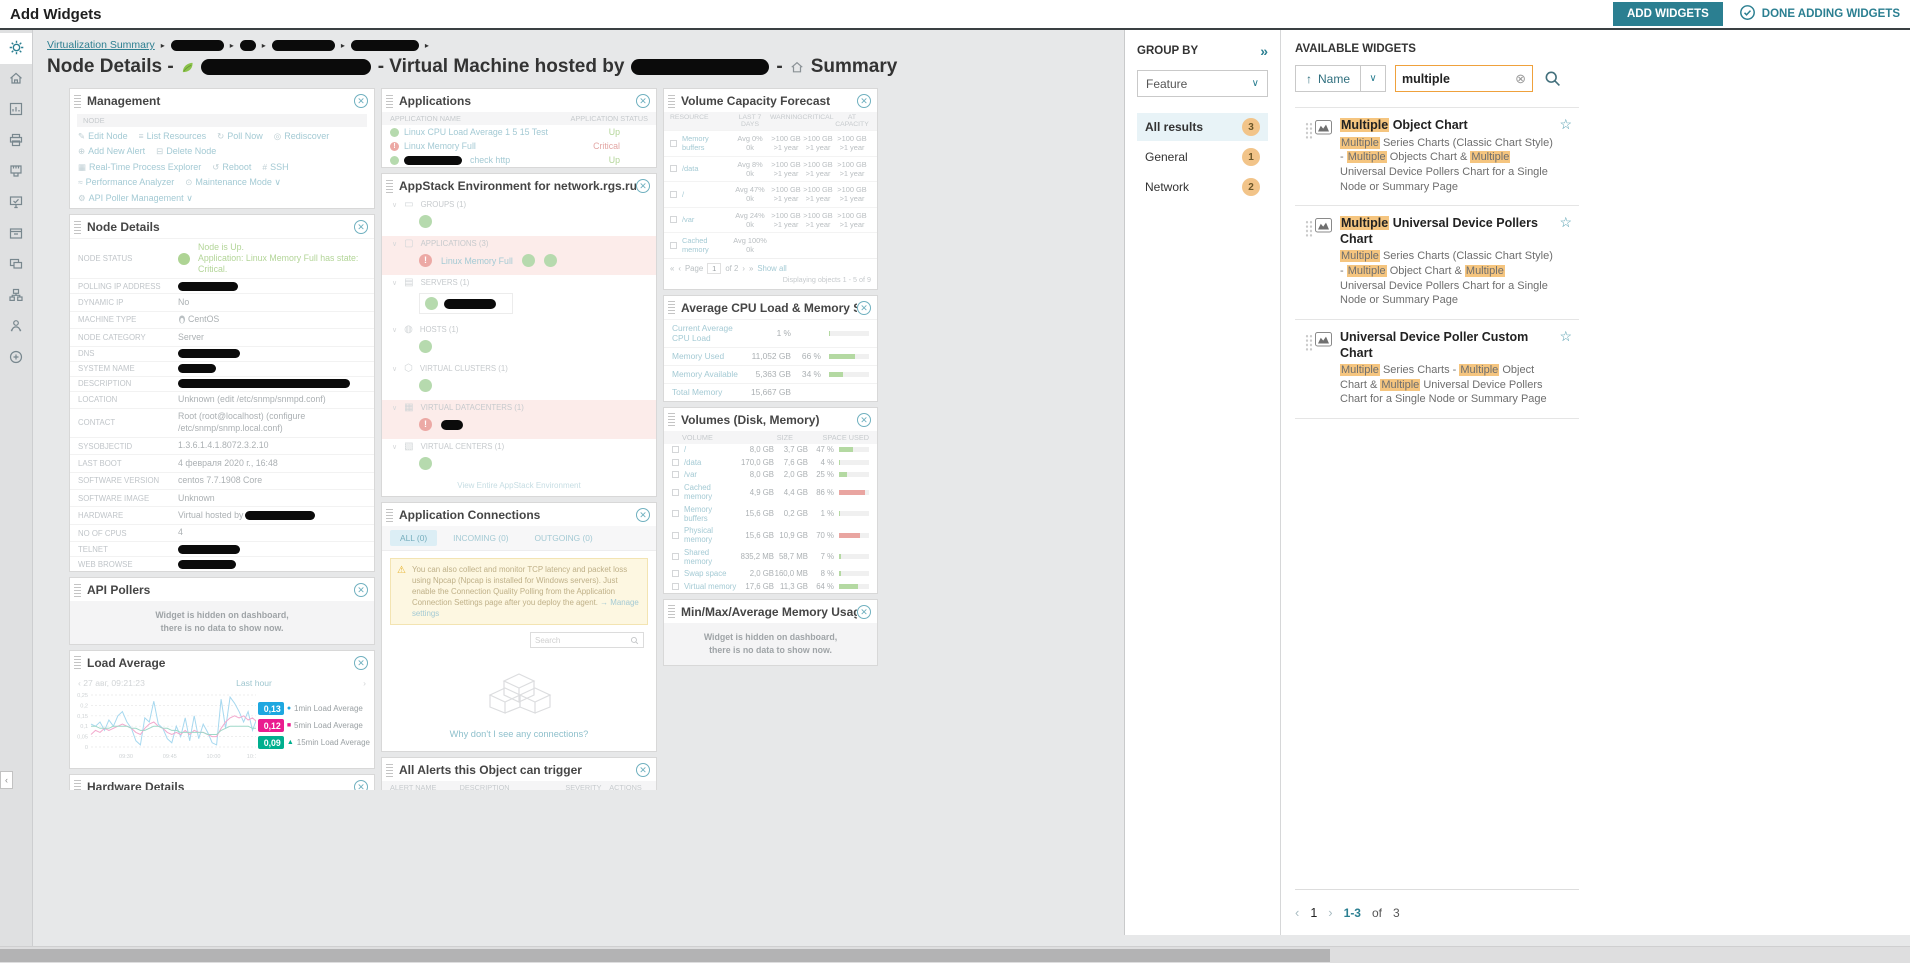 Image resolution: width=1910 pixels, height=963 pixels. What do you see at coordinates (707, 374) in the screenshot?
I see `stat-label: Memory Available` at bounding box center [707, 374].